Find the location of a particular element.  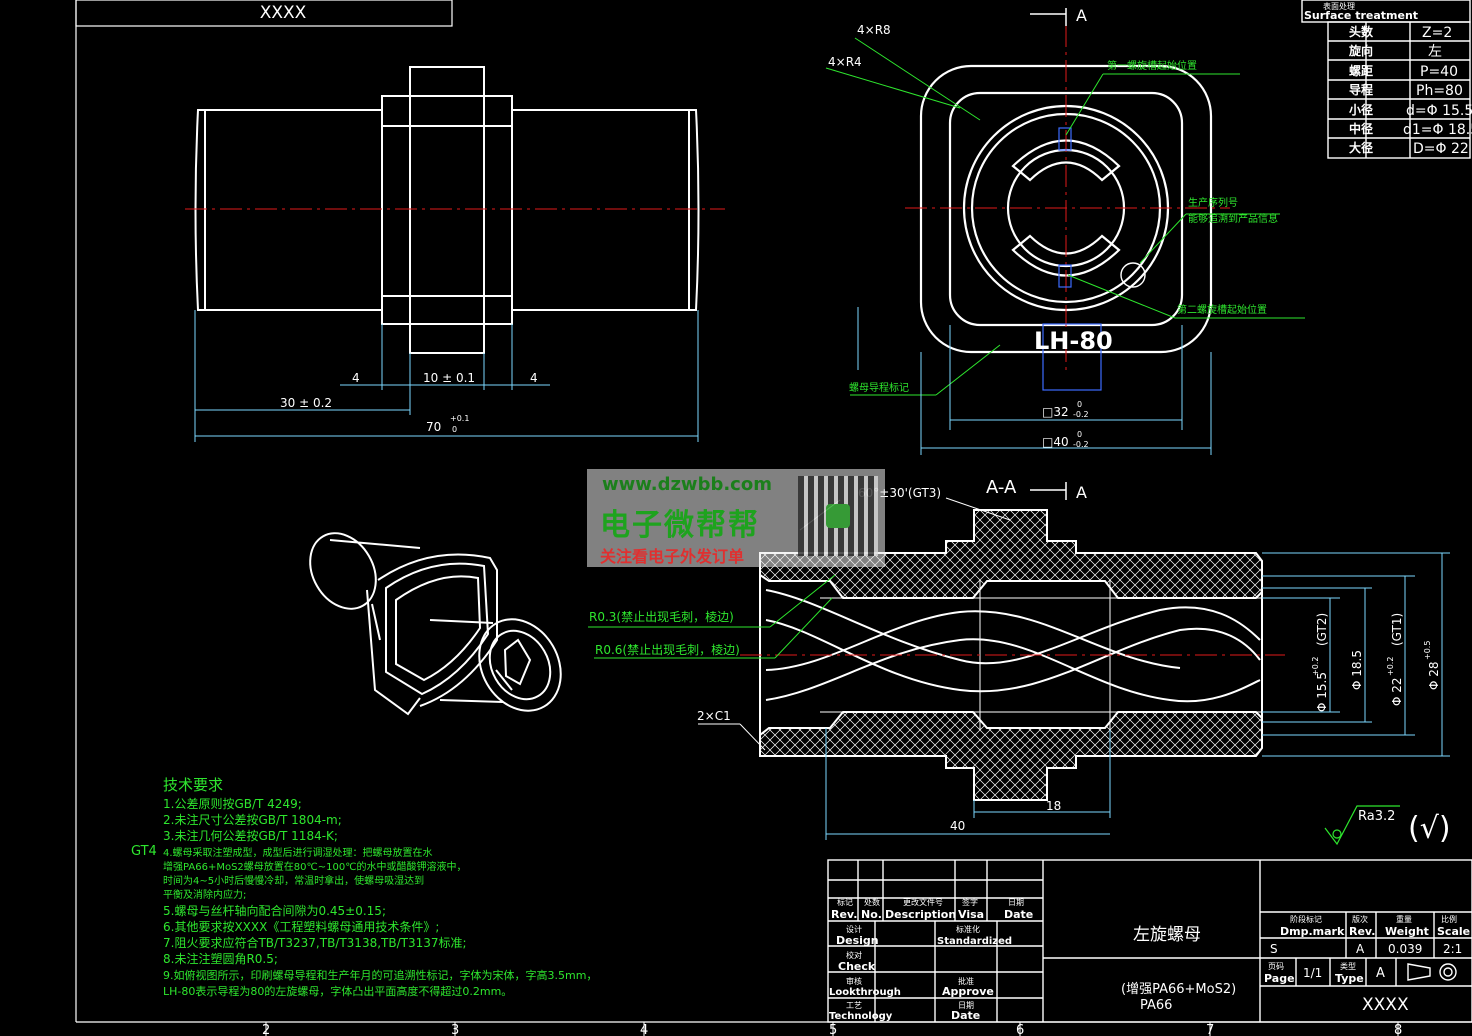

dim-d15-5-gt: (GT2) is located at coordinates (1322, 629).